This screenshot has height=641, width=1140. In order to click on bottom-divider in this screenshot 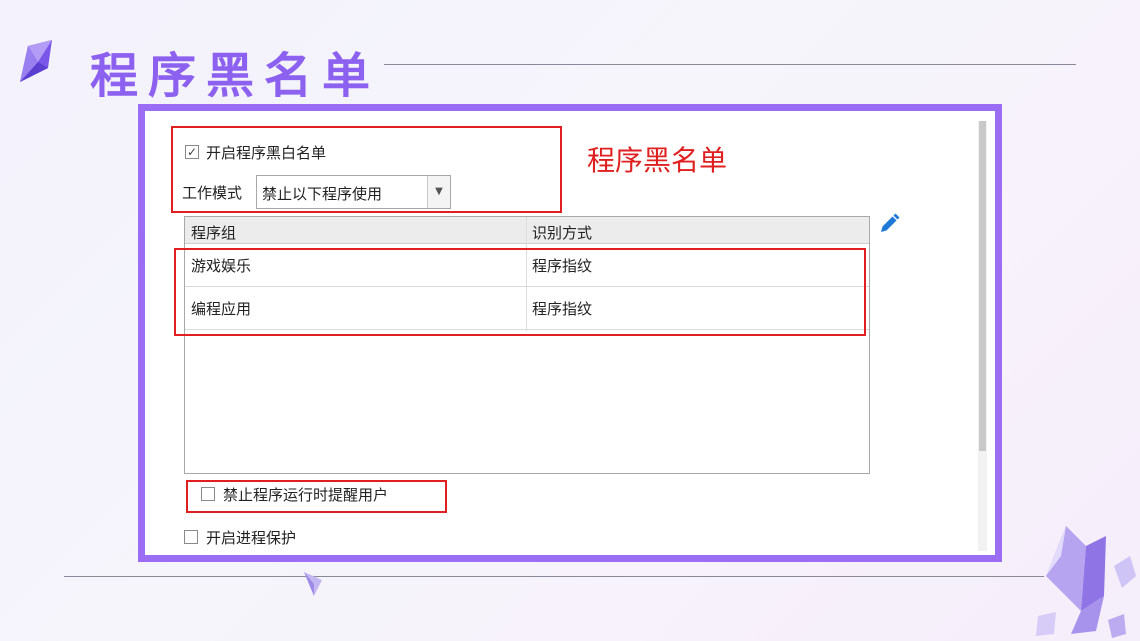, I will do `click(554, 576)`.